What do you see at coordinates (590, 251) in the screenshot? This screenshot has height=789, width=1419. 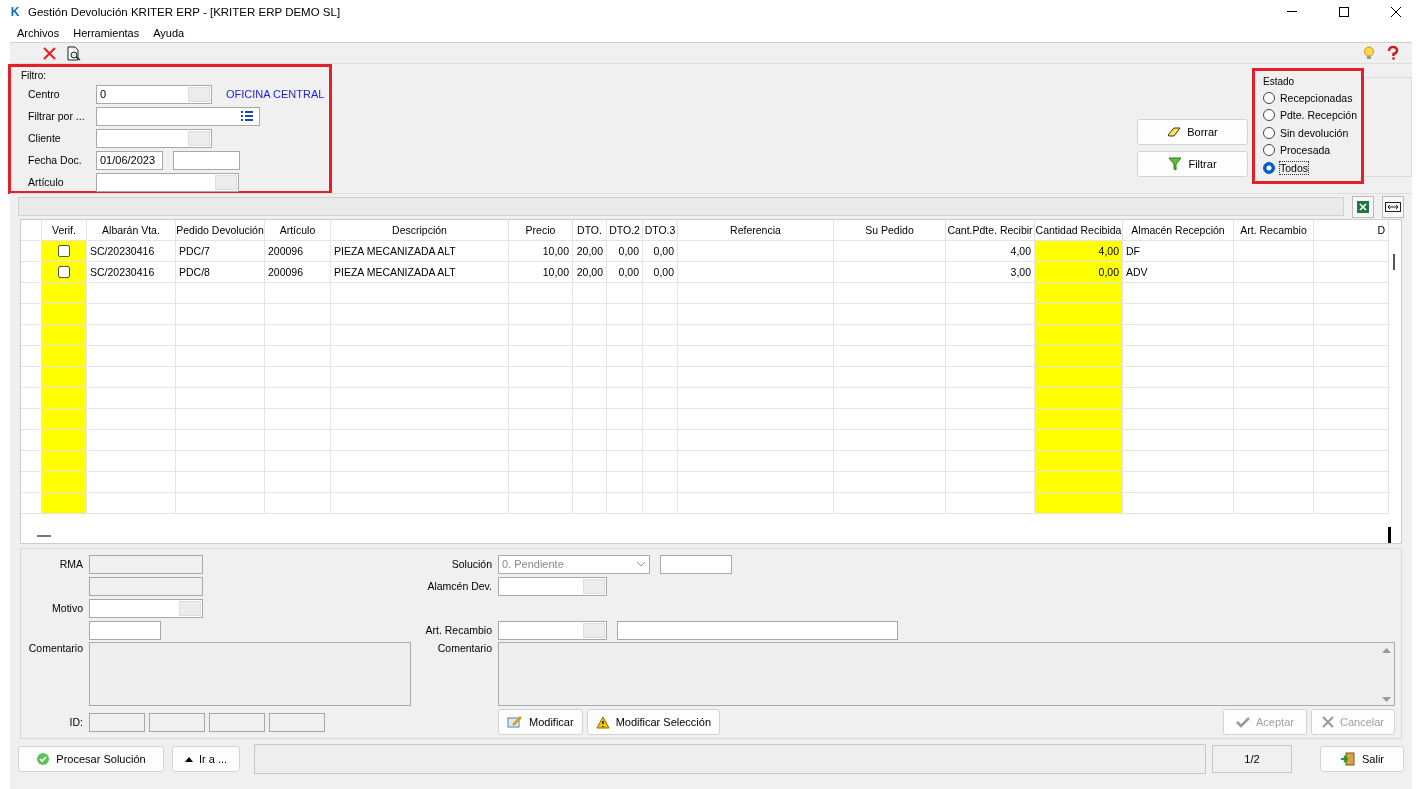 I see `table-cell: 20,00` at bounding box center [590, 251].